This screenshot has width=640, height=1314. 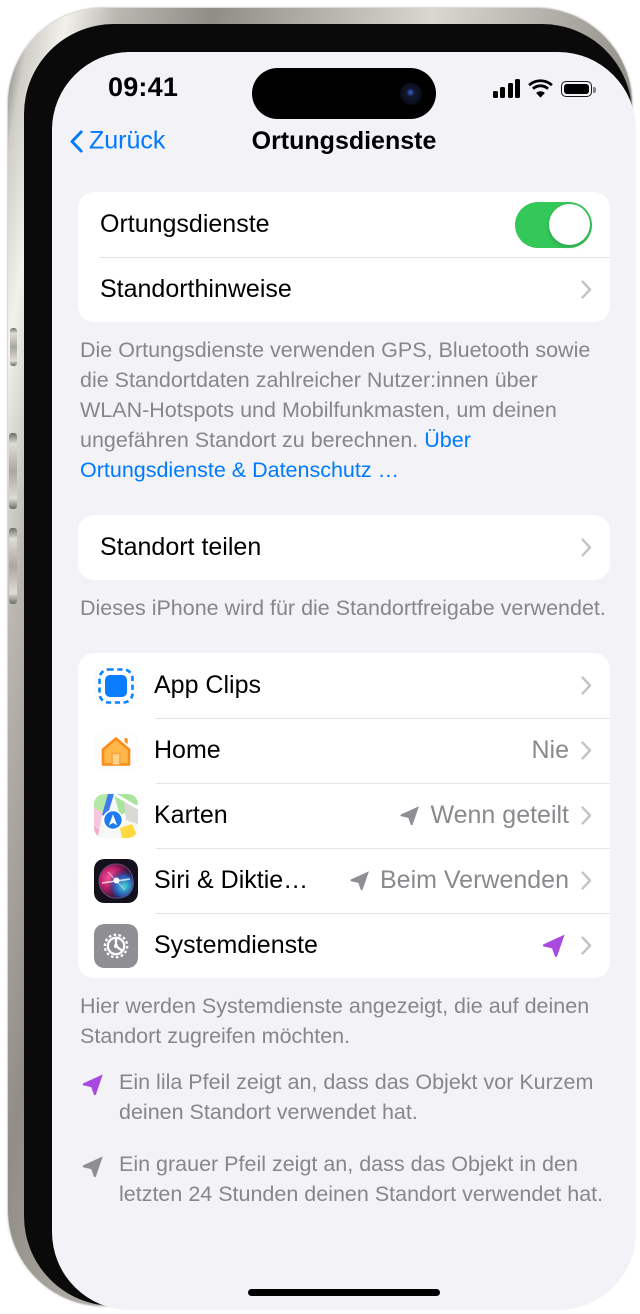 What do you see at coordinates (127, 140) in the screenshot?
I see `back-button-label: Zurück` at bounding box center [127, 140].